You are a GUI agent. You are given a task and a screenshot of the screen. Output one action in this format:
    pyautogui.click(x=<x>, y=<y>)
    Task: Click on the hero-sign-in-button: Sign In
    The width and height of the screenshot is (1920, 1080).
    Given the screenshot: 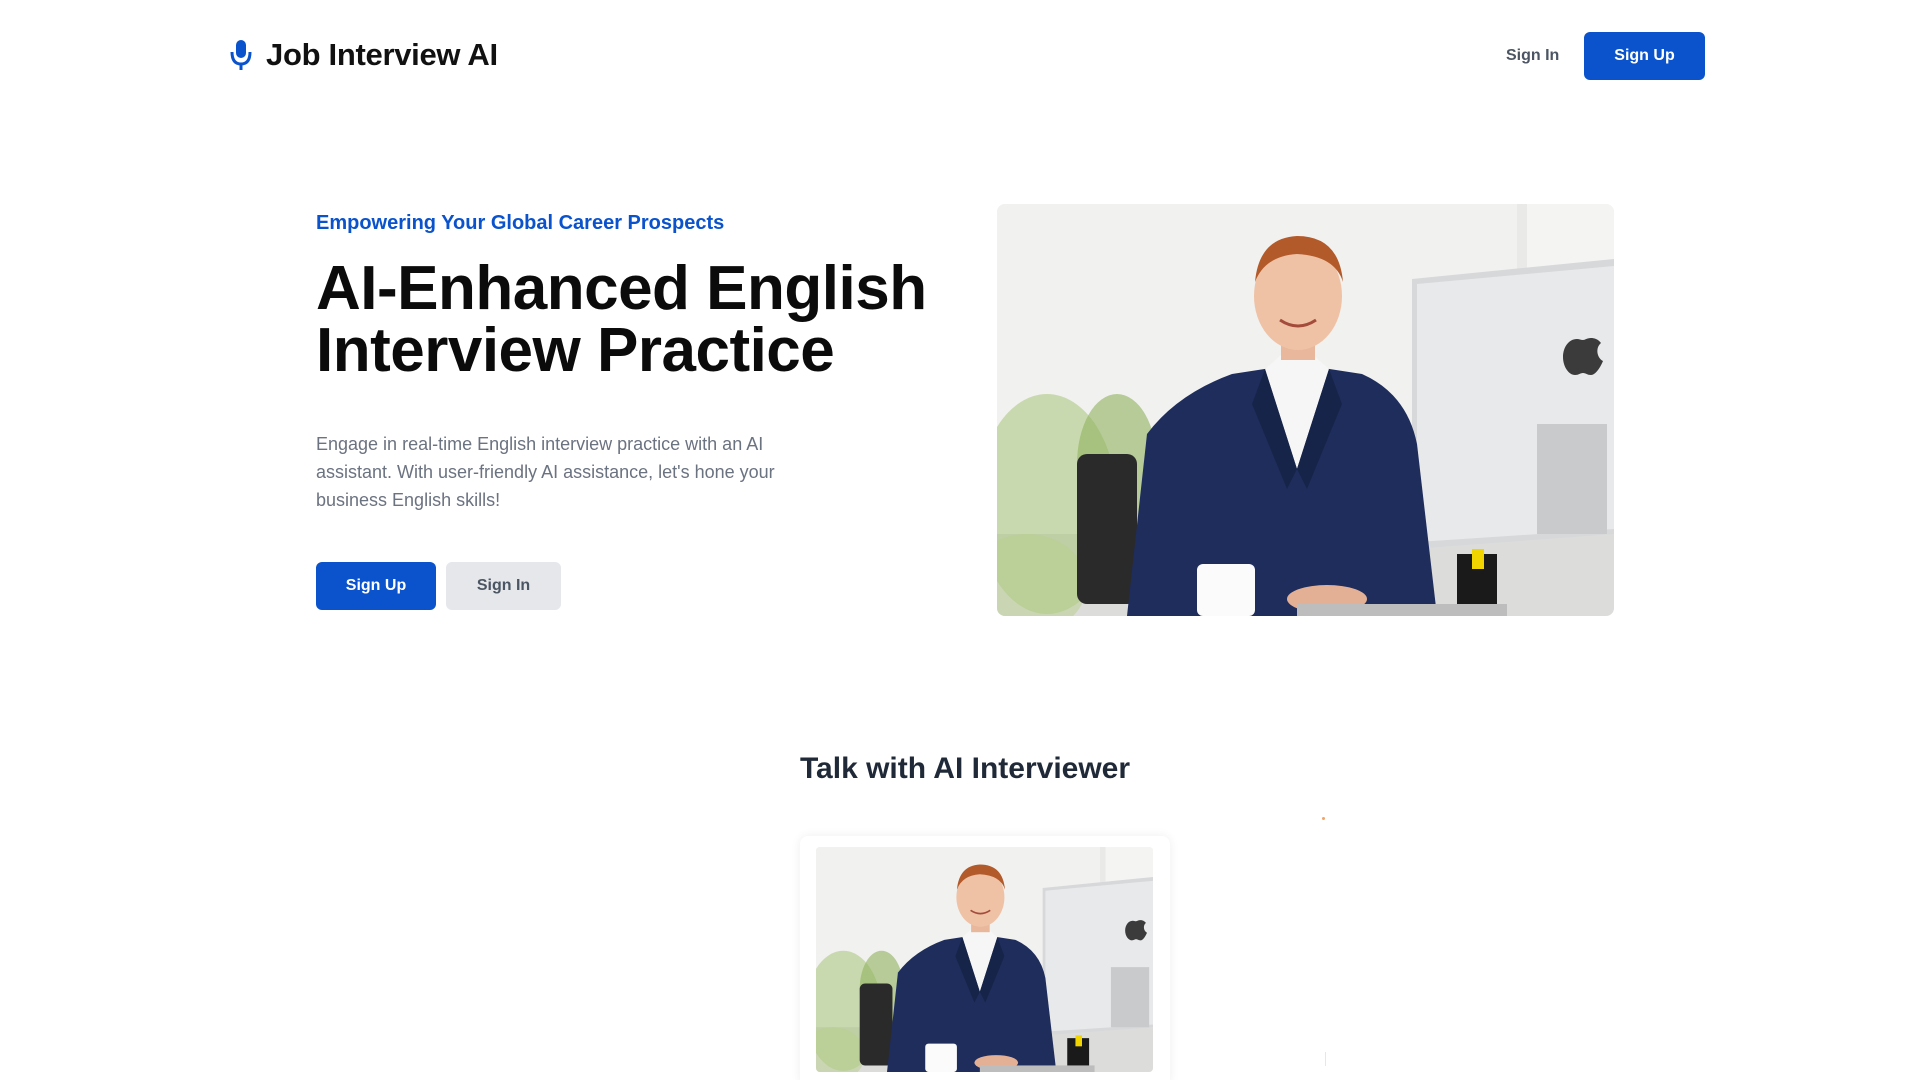 What is the action you would take?
    pyautogui.click(x=503, y=586)
    